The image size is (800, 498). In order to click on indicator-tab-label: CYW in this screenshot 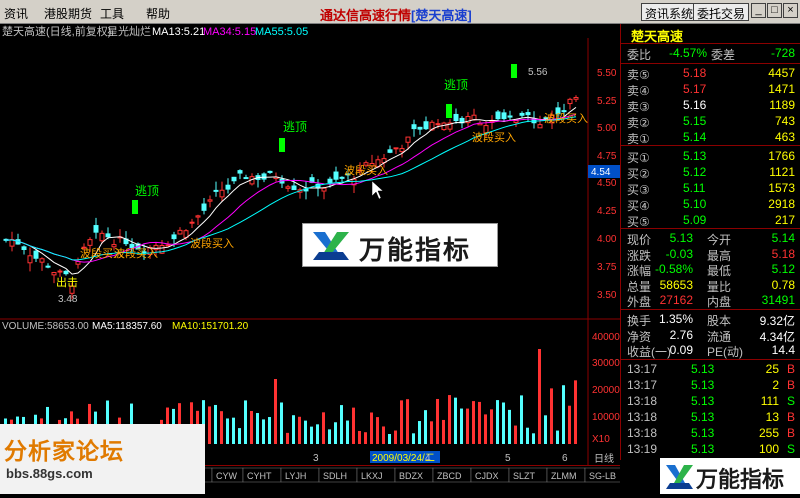, I will do `click(227, 476)`.